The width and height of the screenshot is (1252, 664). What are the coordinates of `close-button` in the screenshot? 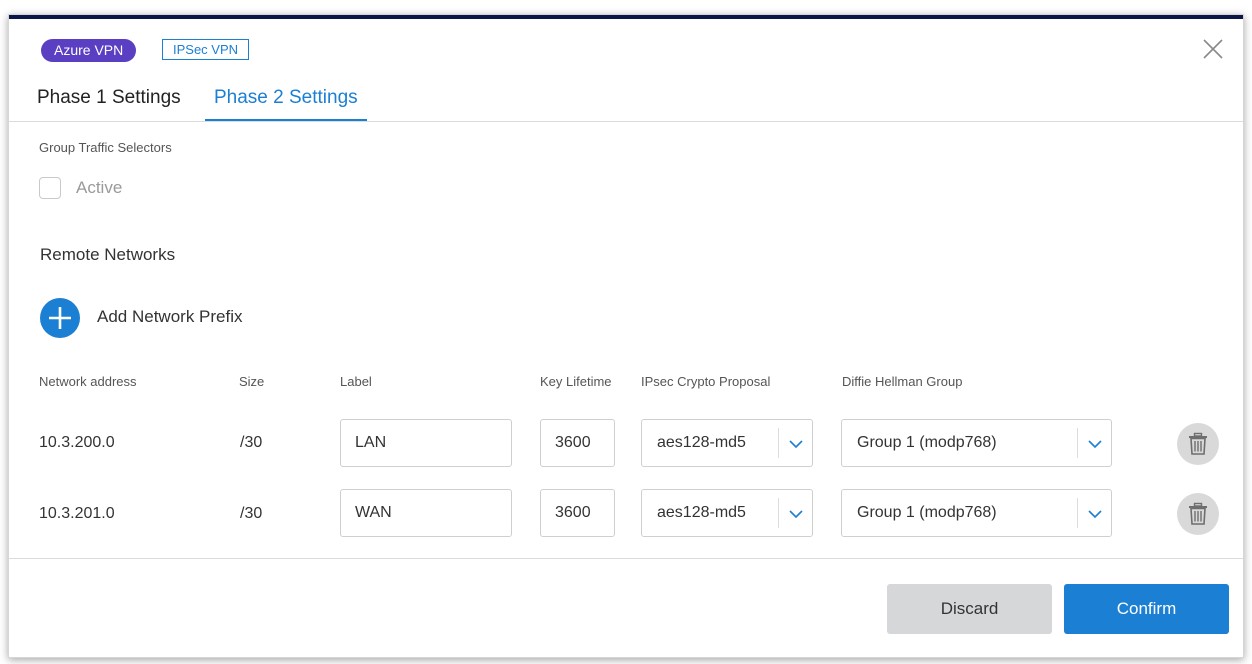 It's located at (1213, 49).